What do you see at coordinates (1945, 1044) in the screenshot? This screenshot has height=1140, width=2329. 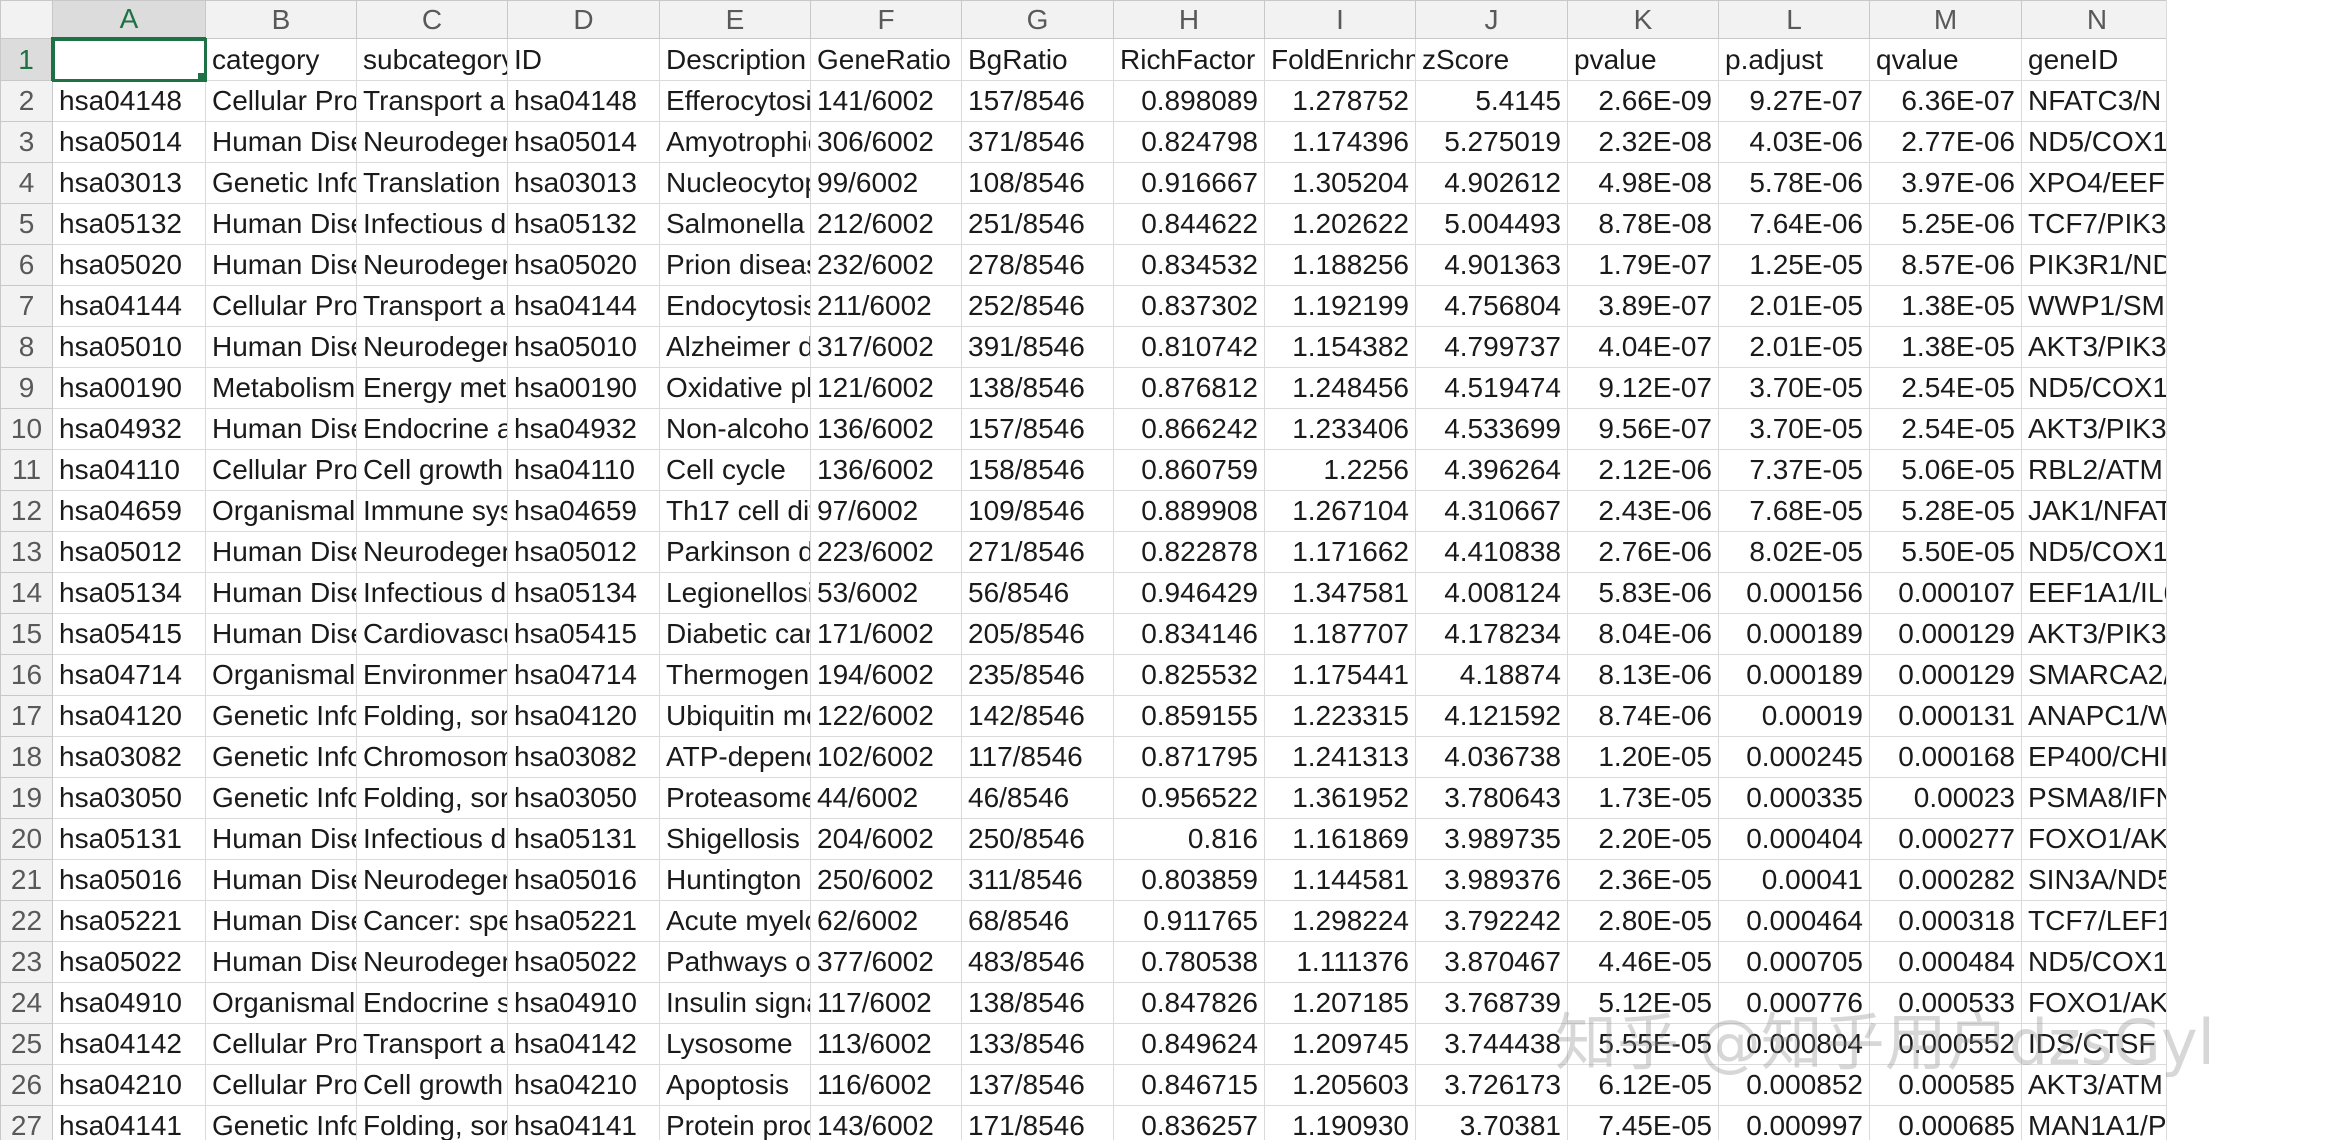 I see `cell-m25: 0.000552` at bounding box center [1945, 1044].